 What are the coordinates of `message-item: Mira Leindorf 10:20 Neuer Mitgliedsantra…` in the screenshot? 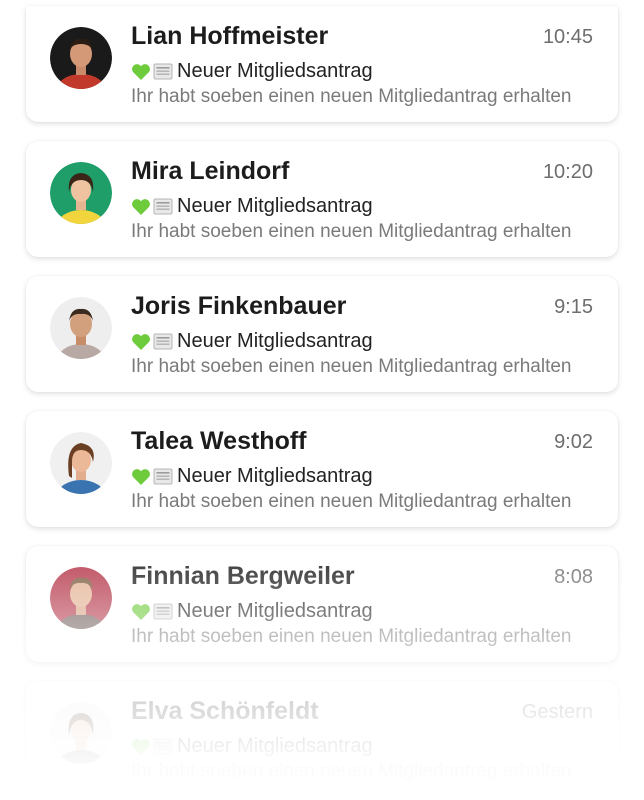 It's located at (322, 199).